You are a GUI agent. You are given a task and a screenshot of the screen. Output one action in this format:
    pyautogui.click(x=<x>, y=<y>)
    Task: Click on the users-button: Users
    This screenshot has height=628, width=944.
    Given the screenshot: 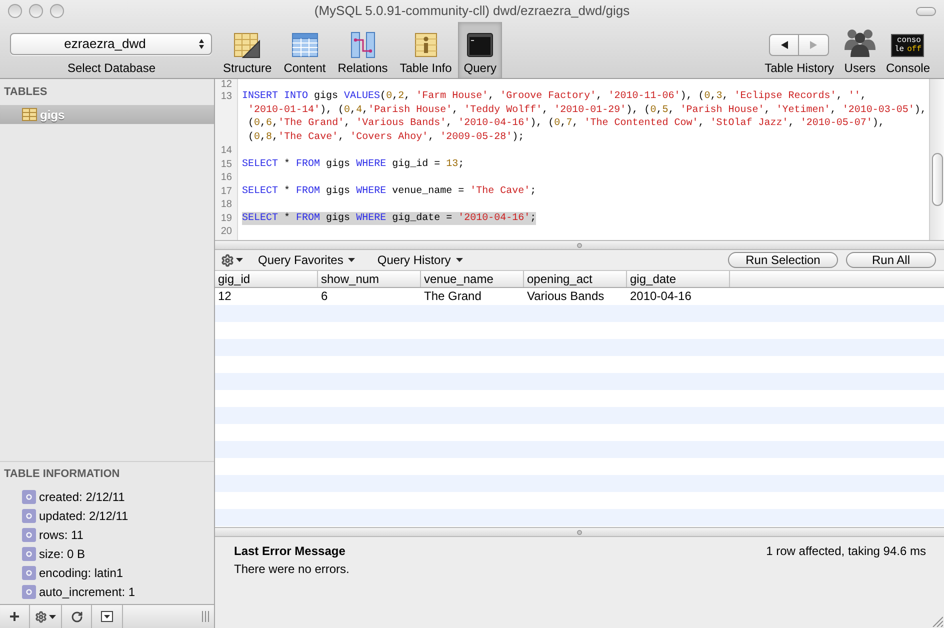 What is the action you would take?
    pyautogui.click(x=859, y=50)
    